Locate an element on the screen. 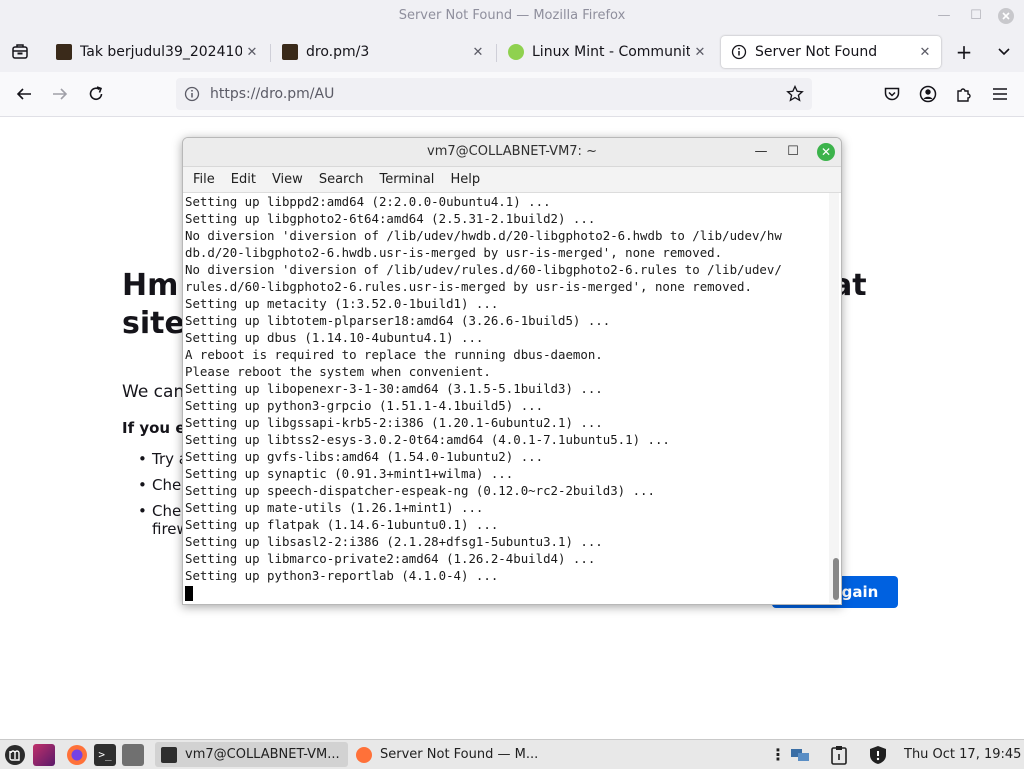  error-description: We can is located at coordinates (153, 392).